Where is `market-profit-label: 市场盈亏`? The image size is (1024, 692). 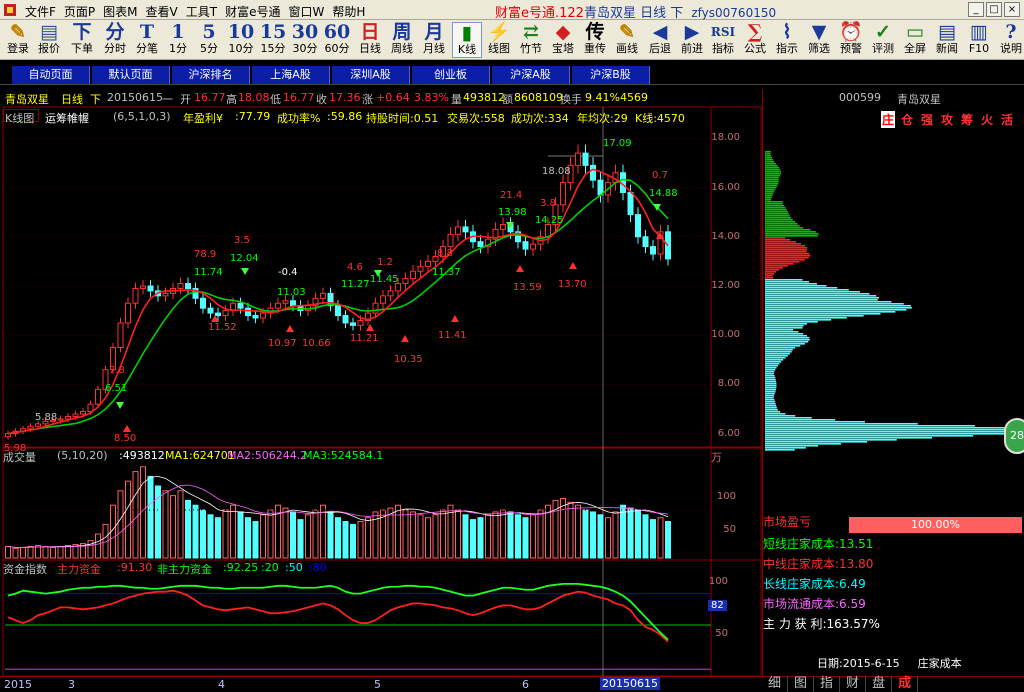 market-profit-label: 市场盈亏 is located at coordinates (787, 522).